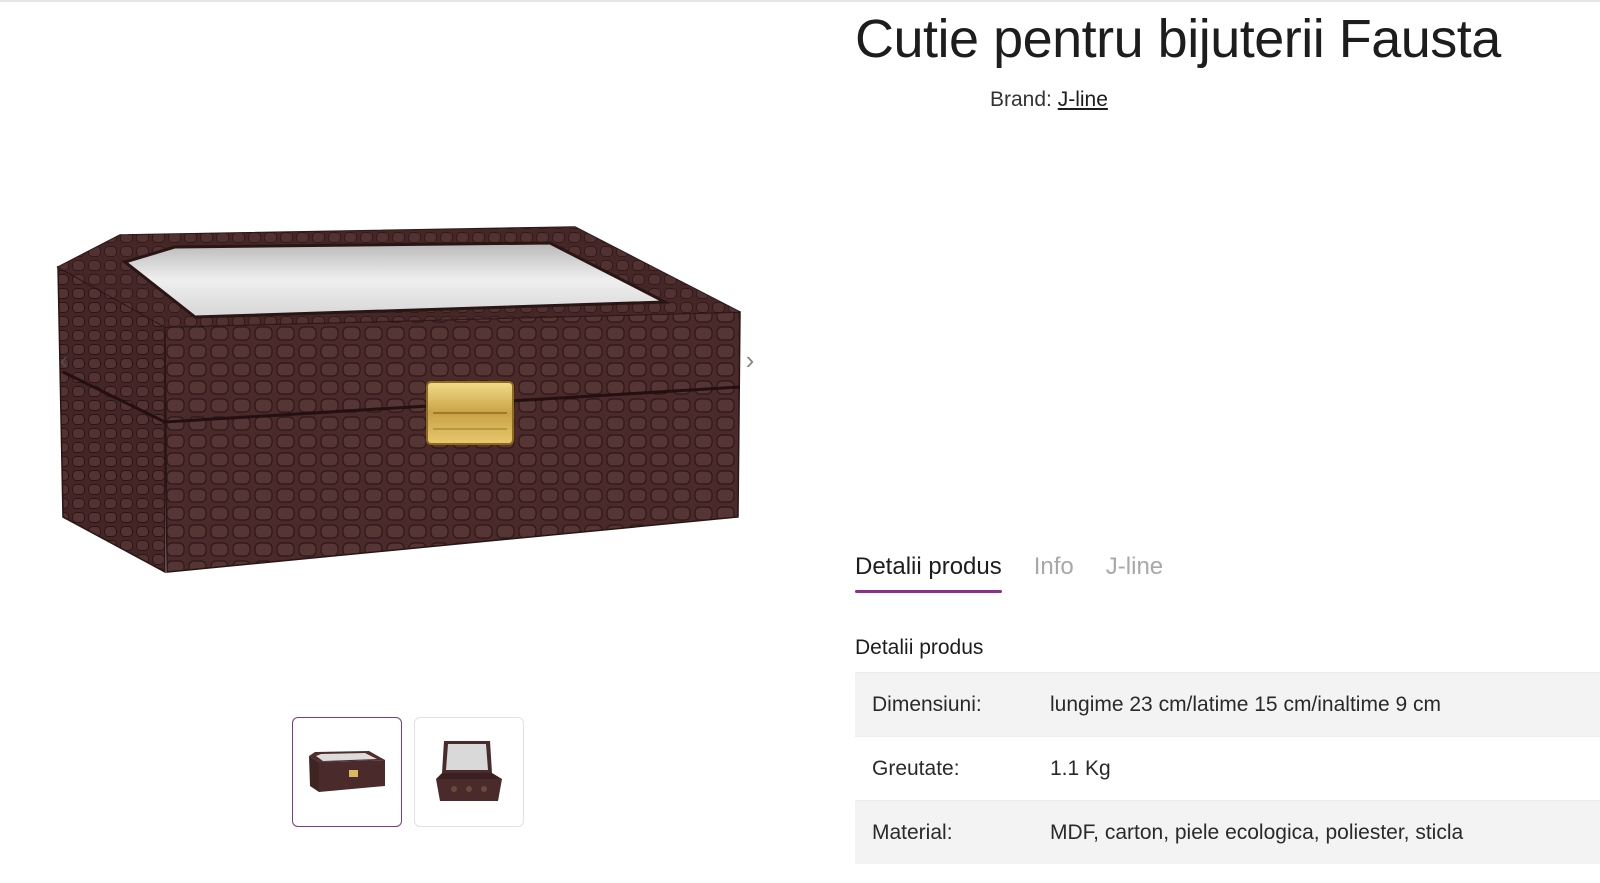  Describe the element at coordinates (469, 772) in the screenshot. I see `thumbnail-open-box` at that location.